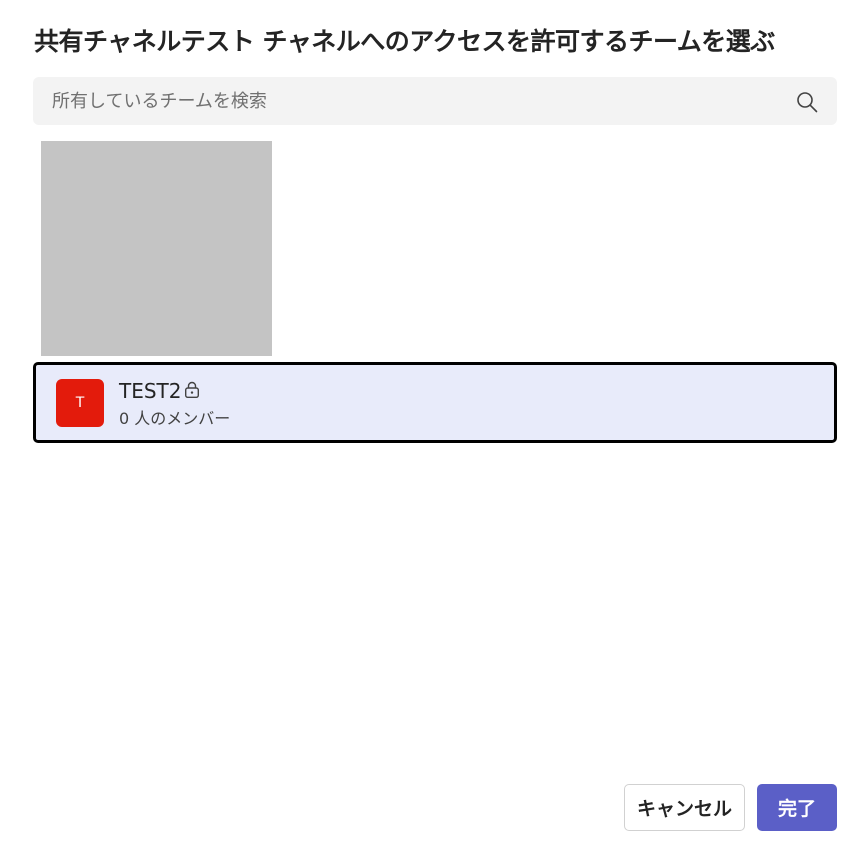 This screenshot has width=865, height=865. Describe the element at coordinates (435, 402) in the screenshot. I see `team-list-item: T TEST2 0 人のメンバー` at that location.